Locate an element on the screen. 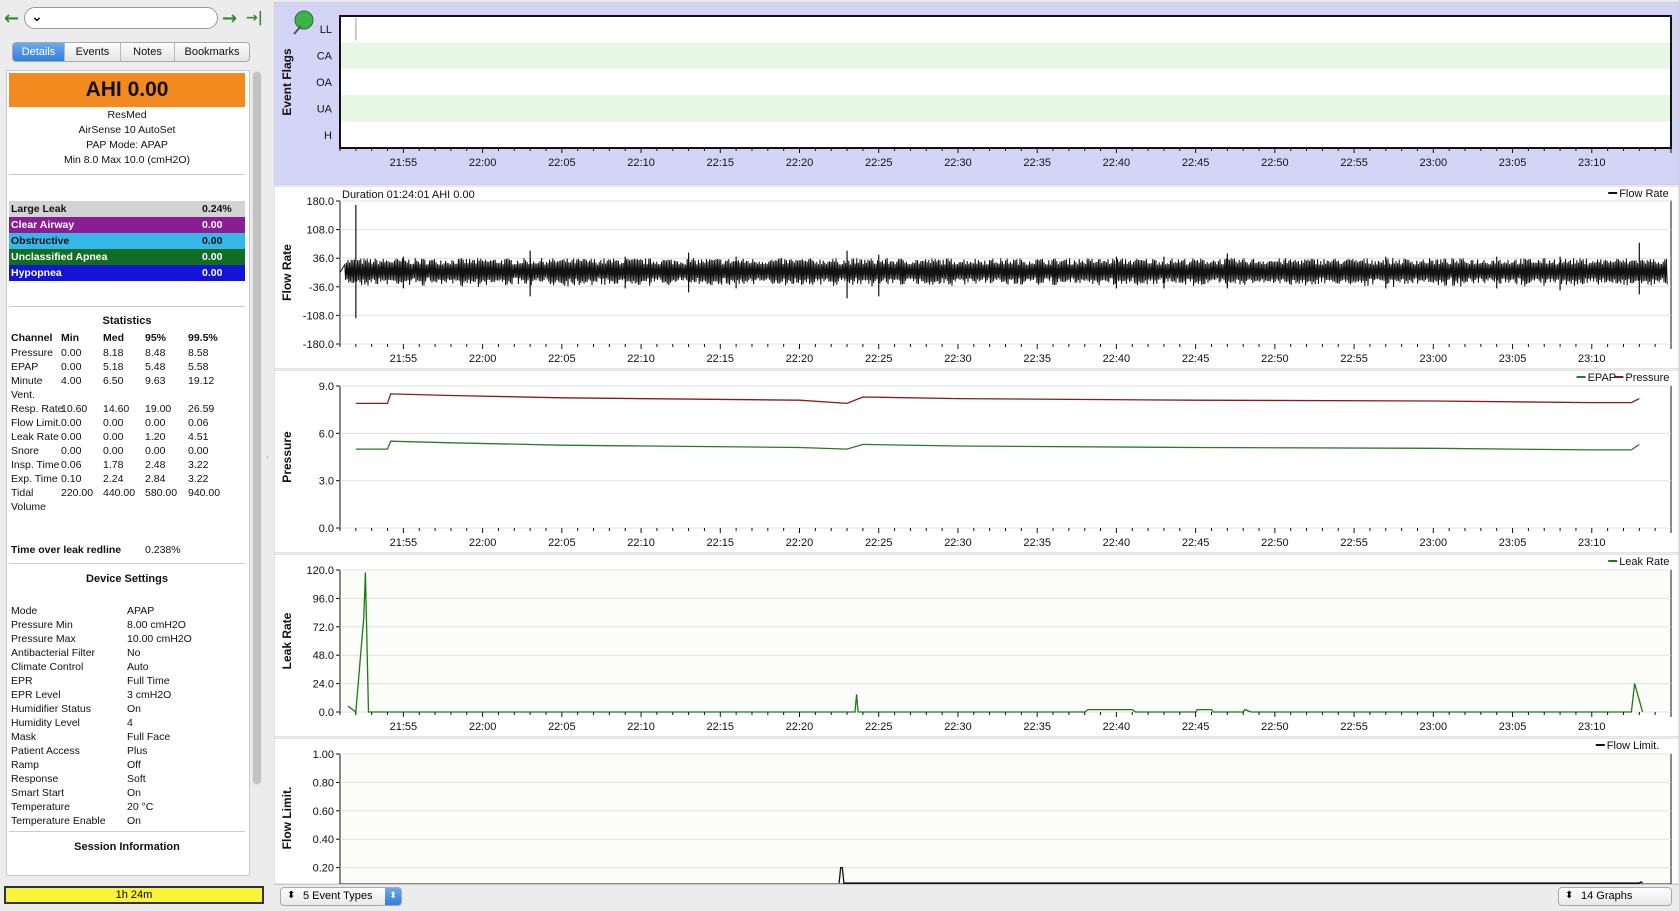  stat-cell: 19.00 is located at coordinates (158, 409).